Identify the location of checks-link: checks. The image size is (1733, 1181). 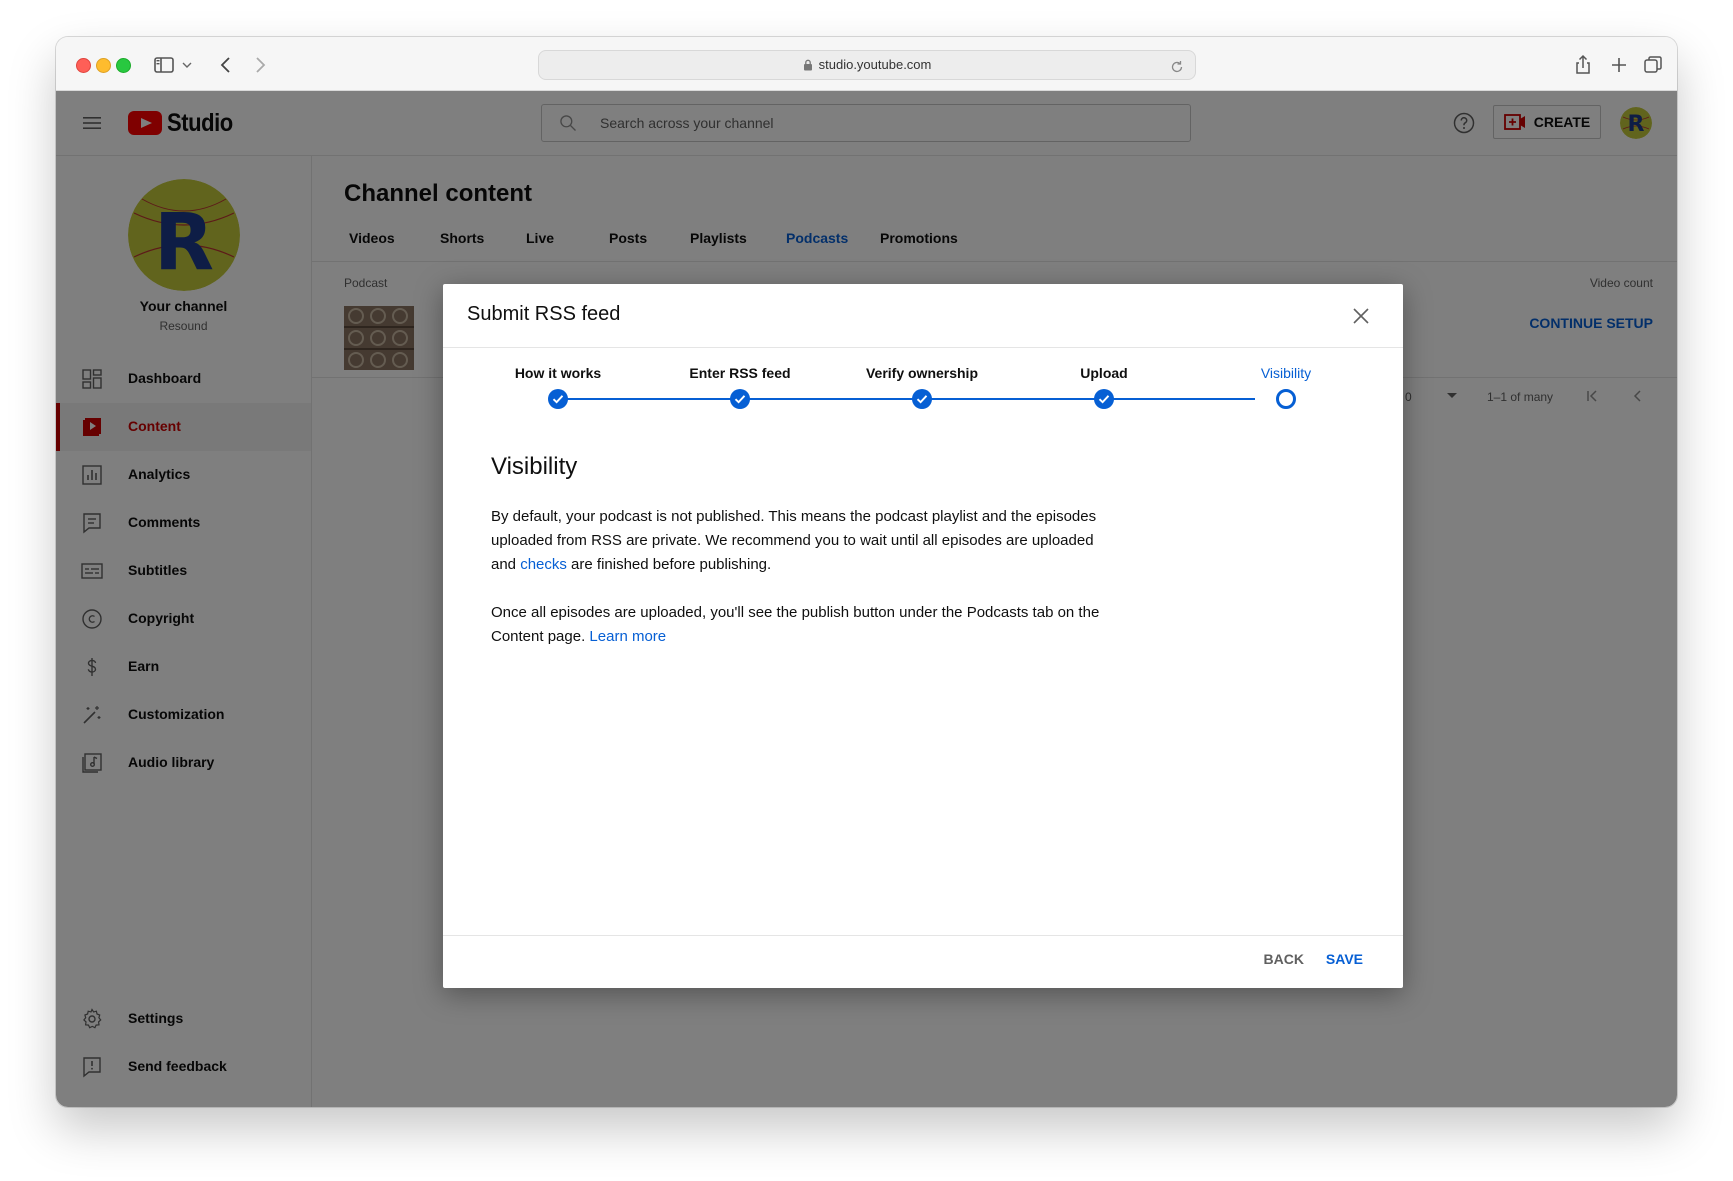
(543, 564).